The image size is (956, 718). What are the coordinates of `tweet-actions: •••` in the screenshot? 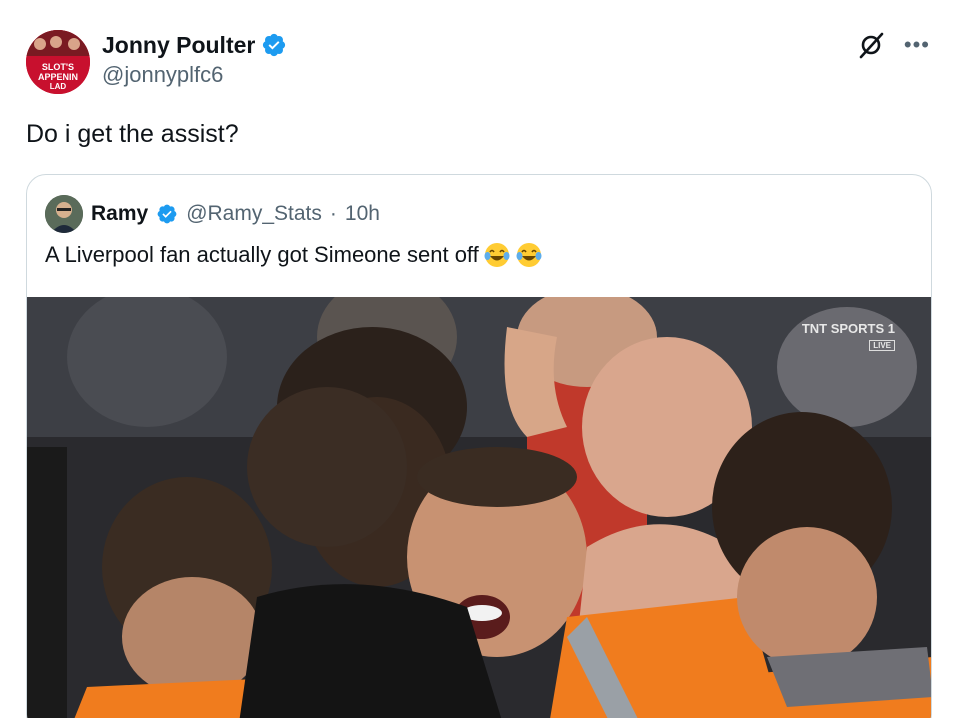 It's located at (893, 45).